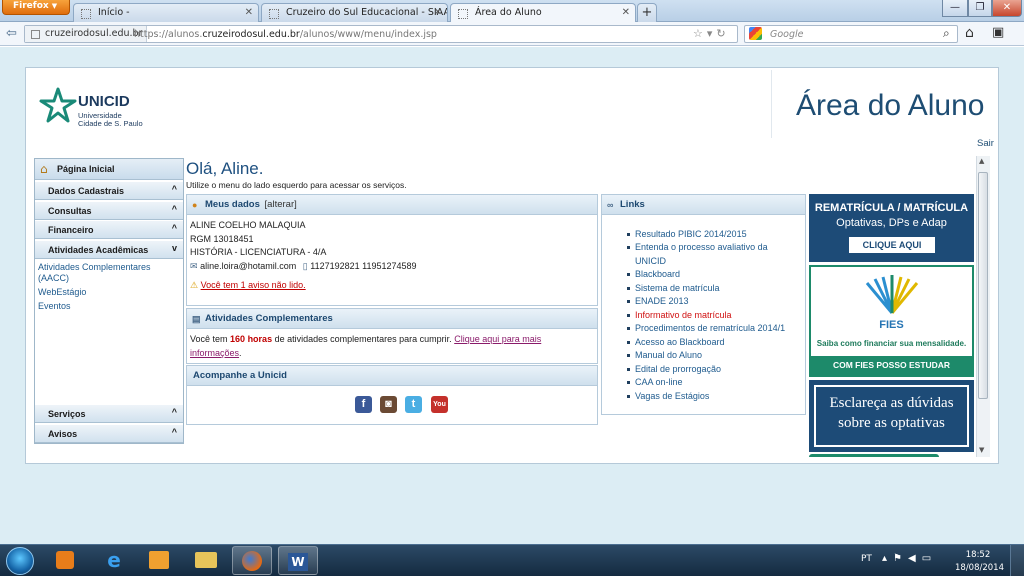  Describe the element at coordinates (980, 8) in the screenshot. I see `restore-button: ❐` at that location.